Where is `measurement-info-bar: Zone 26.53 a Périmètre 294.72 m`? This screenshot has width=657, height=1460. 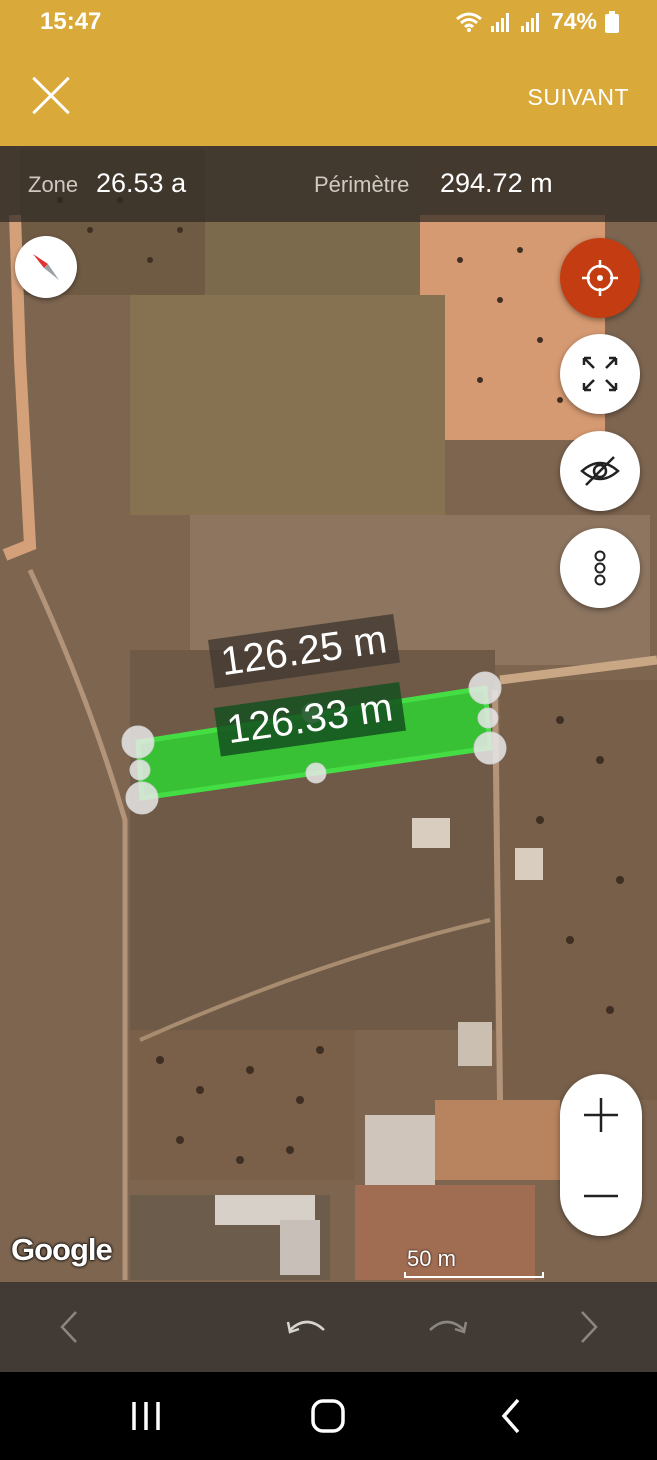
measurement-info-bar: Zone 26.53 a Périmètre 294.72 m is located at coordinates (328, 184).